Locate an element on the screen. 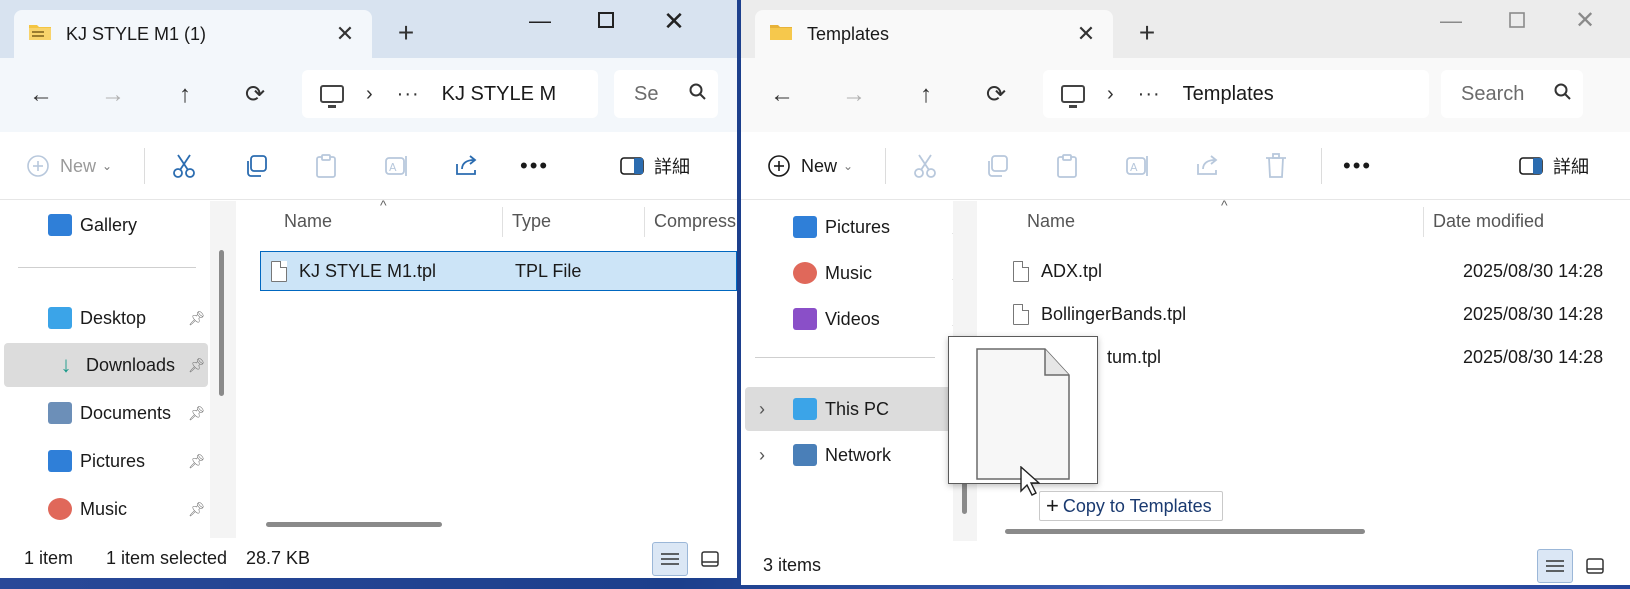  address-bar: › ··· Templates is located at coordinates (1236, 94).